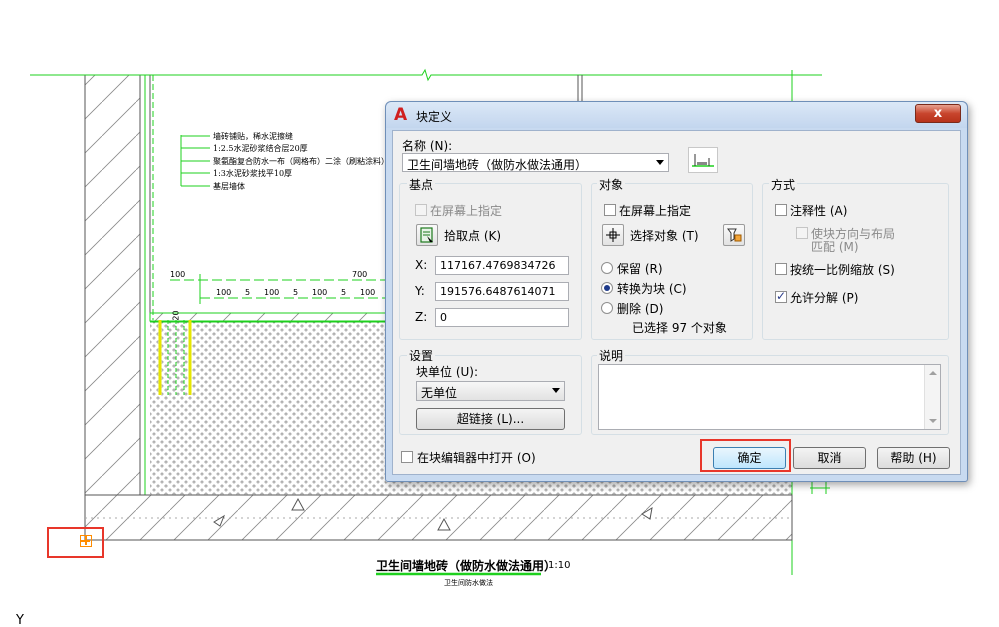  I want to click on description-scrollbar, so click(932, 397).